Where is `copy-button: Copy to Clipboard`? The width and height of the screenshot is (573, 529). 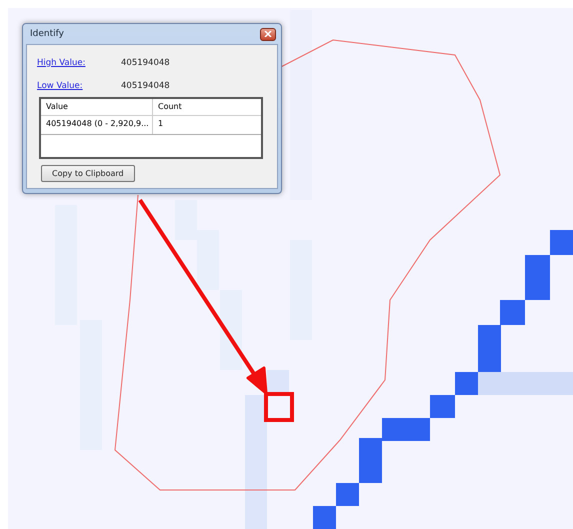 copy-button: Copy to Clipboard is located at coordinates (88, 173).